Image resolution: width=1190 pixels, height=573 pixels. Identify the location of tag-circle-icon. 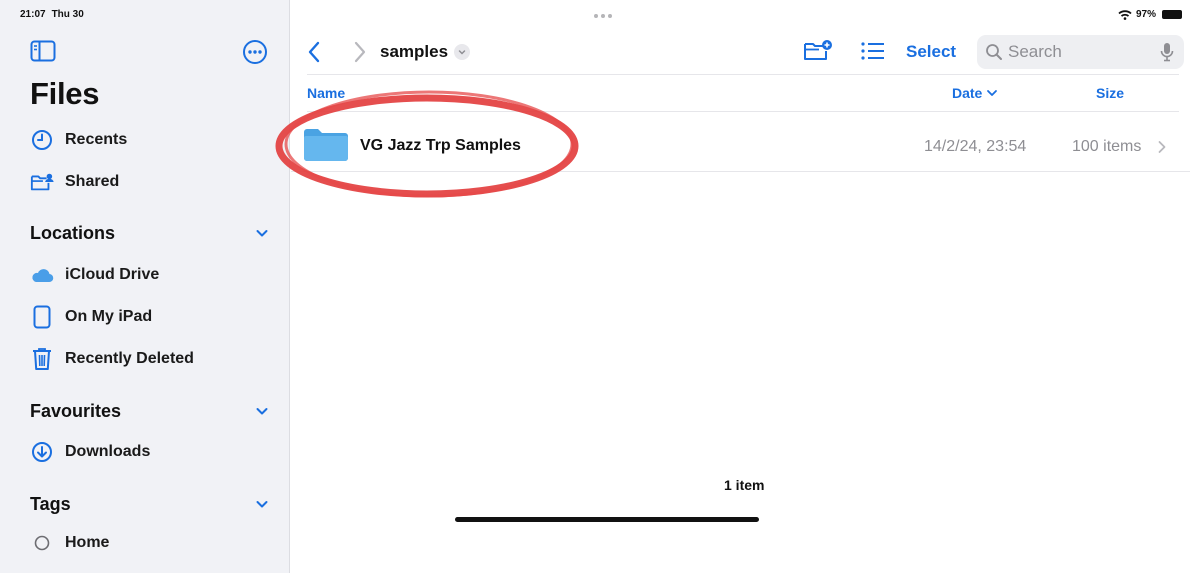
(42, 543).